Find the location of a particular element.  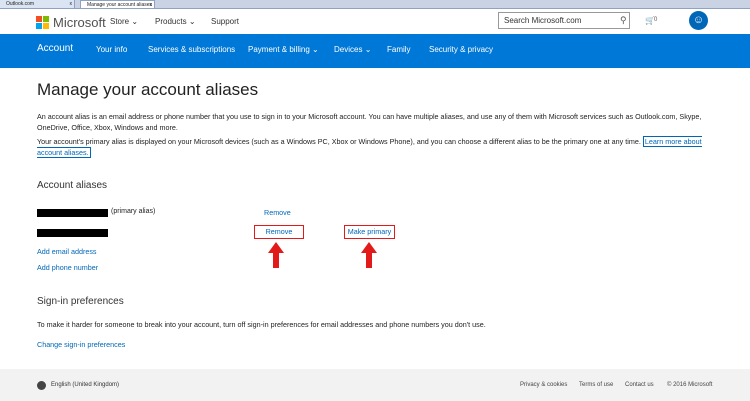

footer-privacy-link: Privacy & cookies is located at coordinates (543, 385).